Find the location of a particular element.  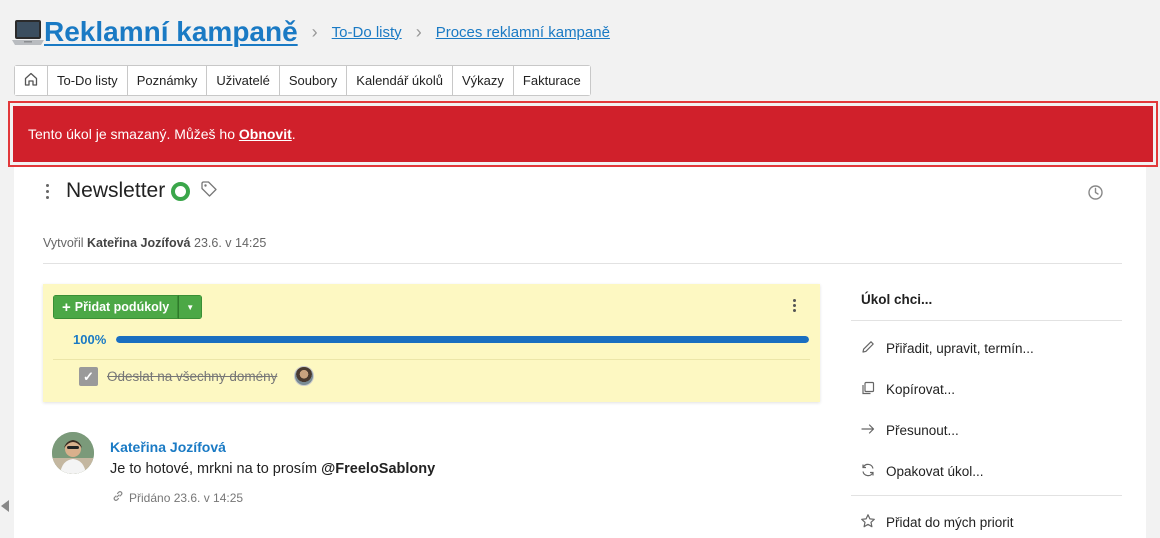

subtasks-menu-icon is located at coordinates (794, 305).